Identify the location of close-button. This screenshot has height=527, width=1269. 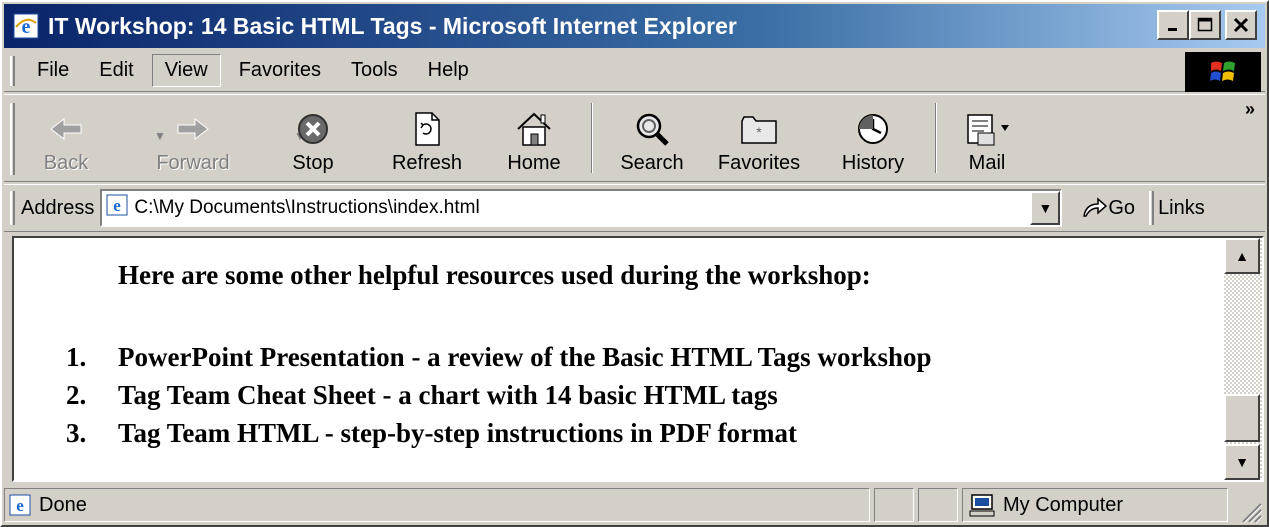
(1241, 25).